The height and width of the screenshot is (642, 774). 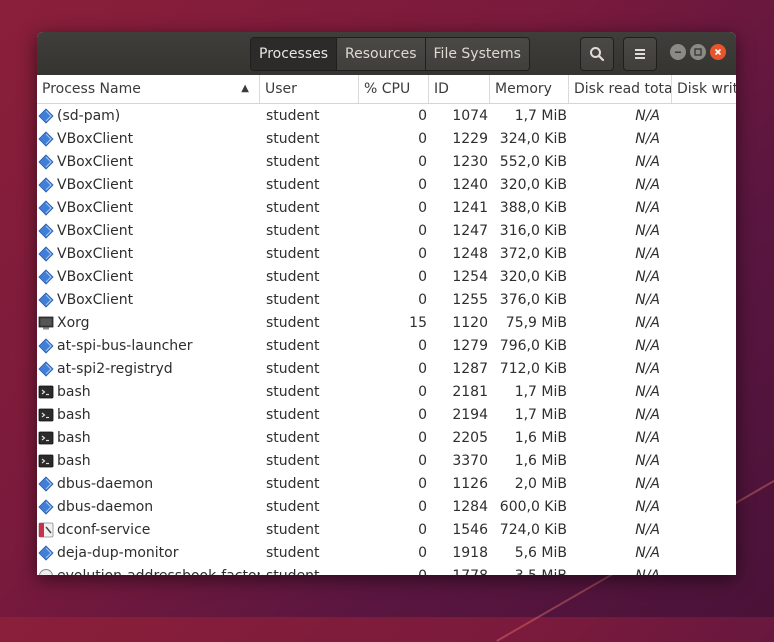 What do you see at coordinates (597, 54) in the screenshot?
I see `search-button` at bounding box center [597, 54].